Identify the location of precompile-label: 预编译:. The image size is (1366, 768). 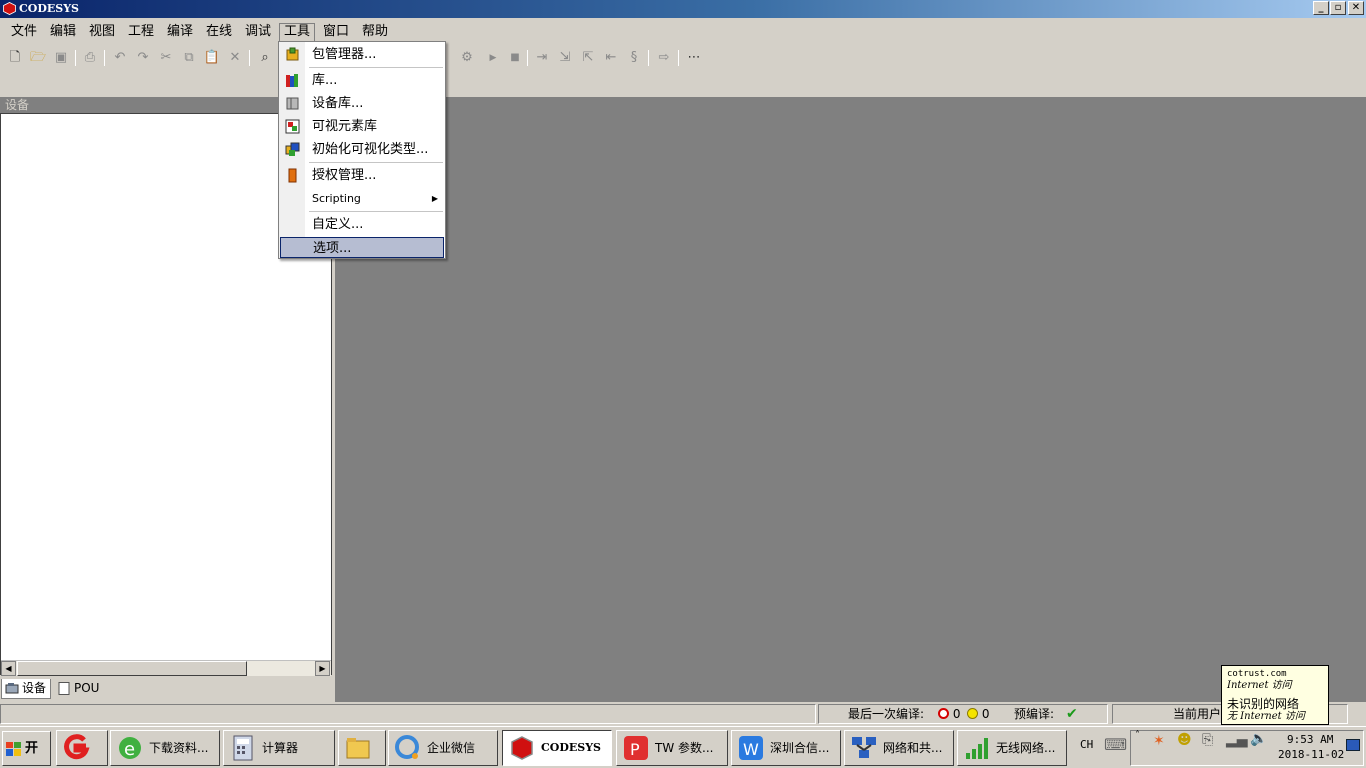
(1034, 714).